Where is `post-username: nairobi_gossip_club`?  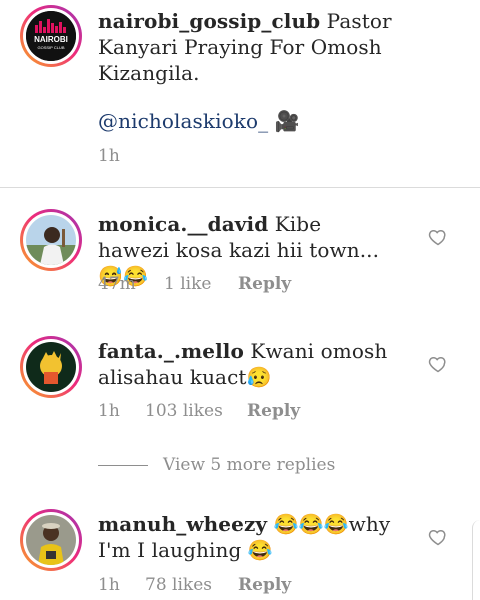
post-username: nairobi_gossip_club is located at coordinates (209, 21).